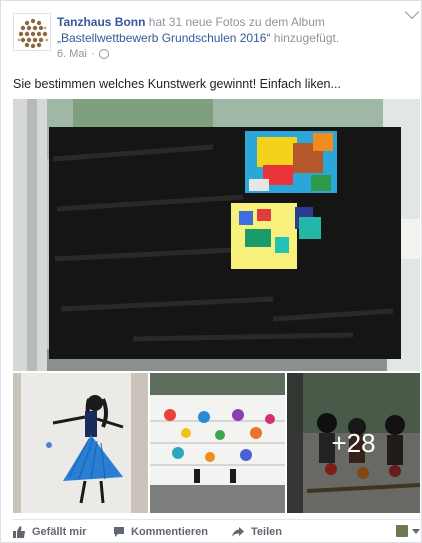 The image size is (422, 543). I want to click on comment-button: Kommentieren, so click(160, 532).